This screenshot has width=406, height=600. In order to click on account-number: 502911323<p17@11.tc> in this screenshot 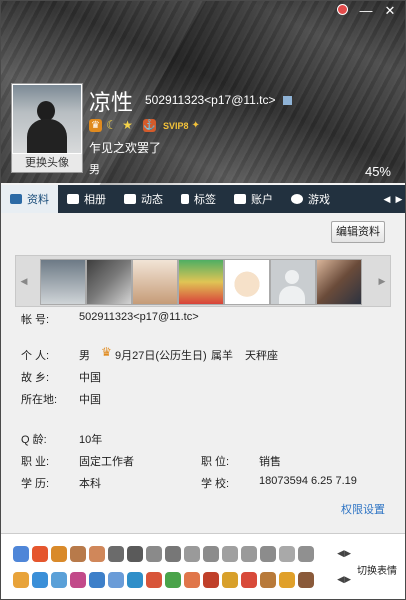, I will do `click(218, 100)`.